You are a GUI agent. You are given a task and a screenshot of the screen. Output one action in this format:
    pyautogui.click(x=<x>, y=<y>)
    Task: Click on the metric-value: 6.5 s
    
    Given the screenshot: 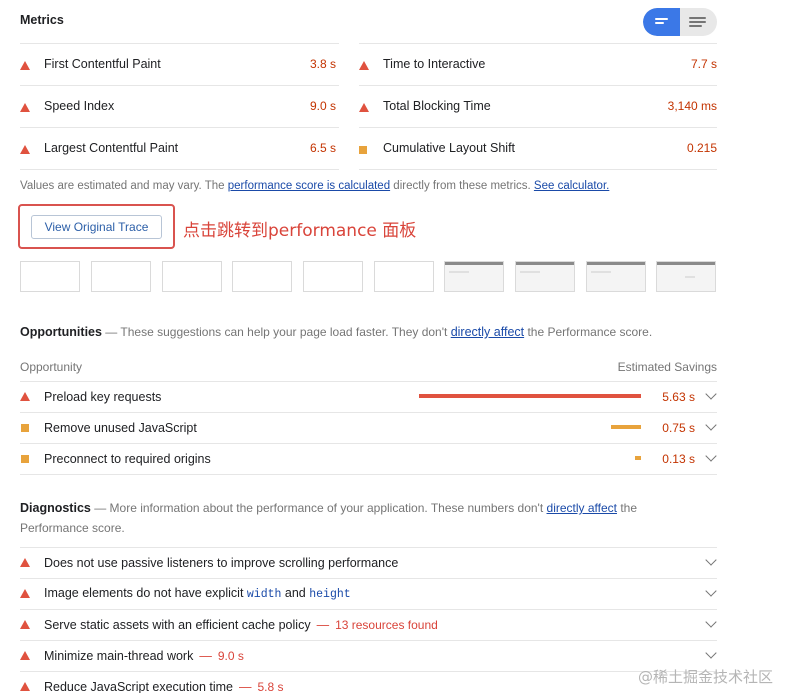 What is the action you would take?
    pyautogui.click(x=322, y=148)
    